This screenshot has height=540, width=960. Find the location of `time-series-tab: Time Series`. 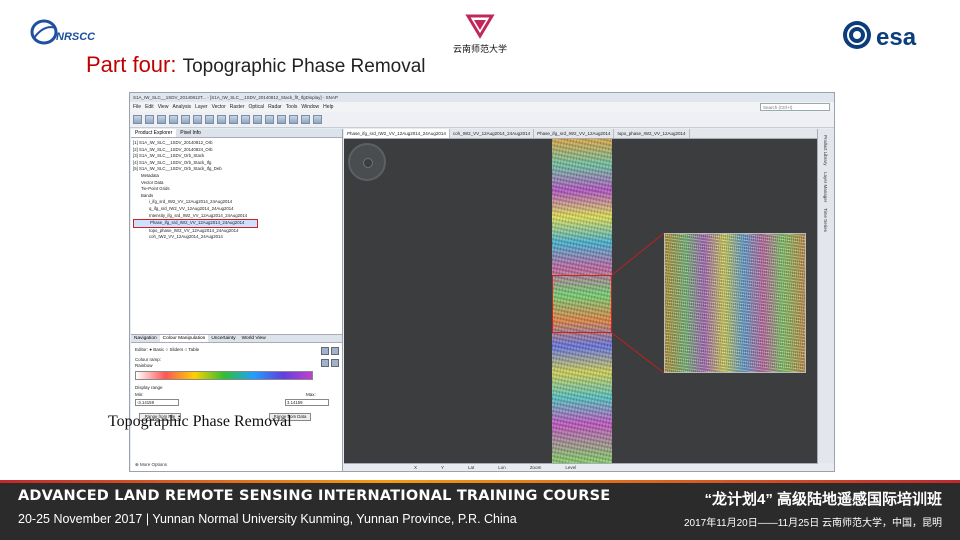

time-series-tab: Time Series is located at coordinates (825, 220).